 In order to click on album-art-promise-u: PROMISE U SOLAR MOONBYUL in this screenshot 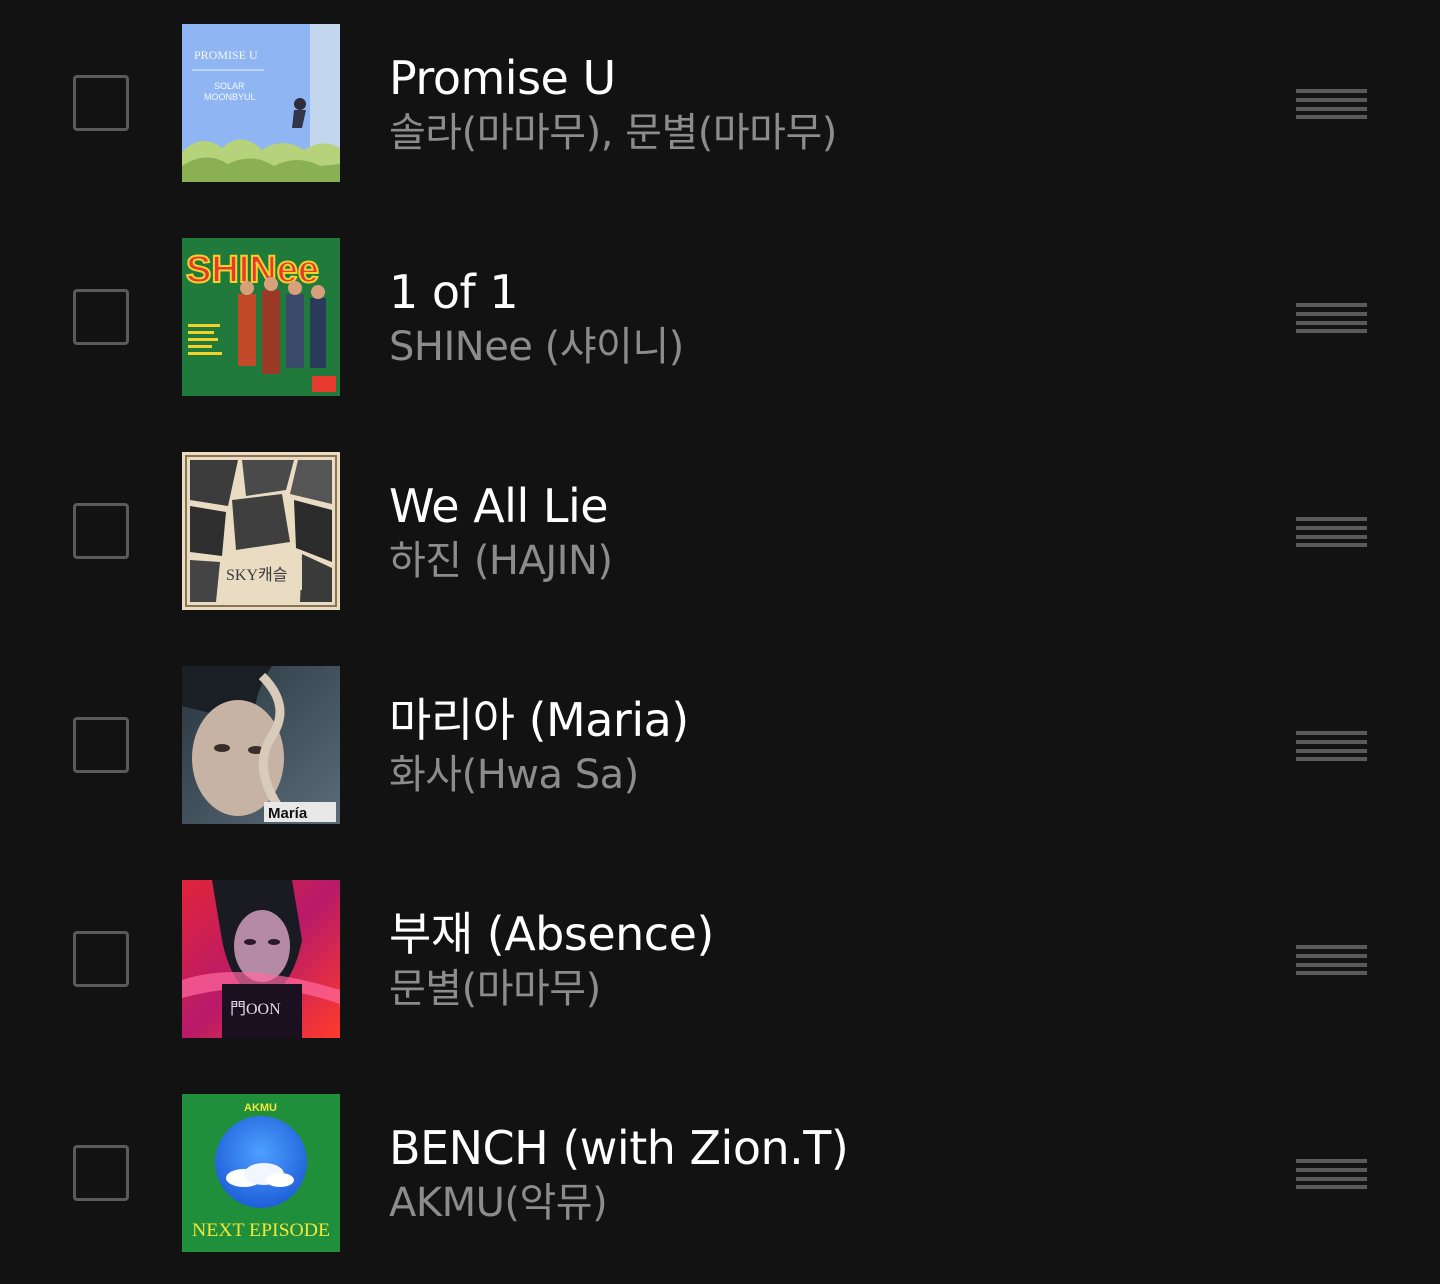, I will do `click(261, 103)`.